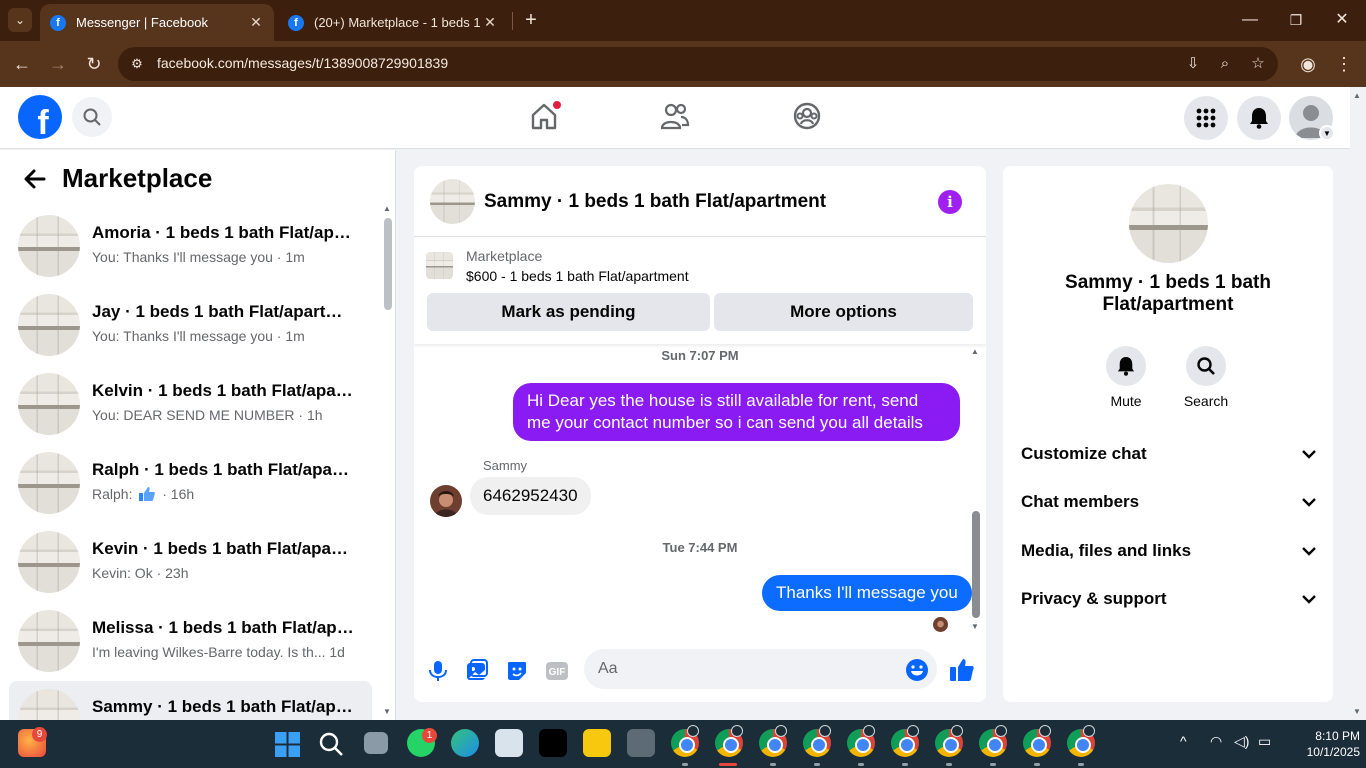  Describe the element at coordinates (1327, 133) in the screenshot. I see `account-chevron-down-icon: ▼` at that location.